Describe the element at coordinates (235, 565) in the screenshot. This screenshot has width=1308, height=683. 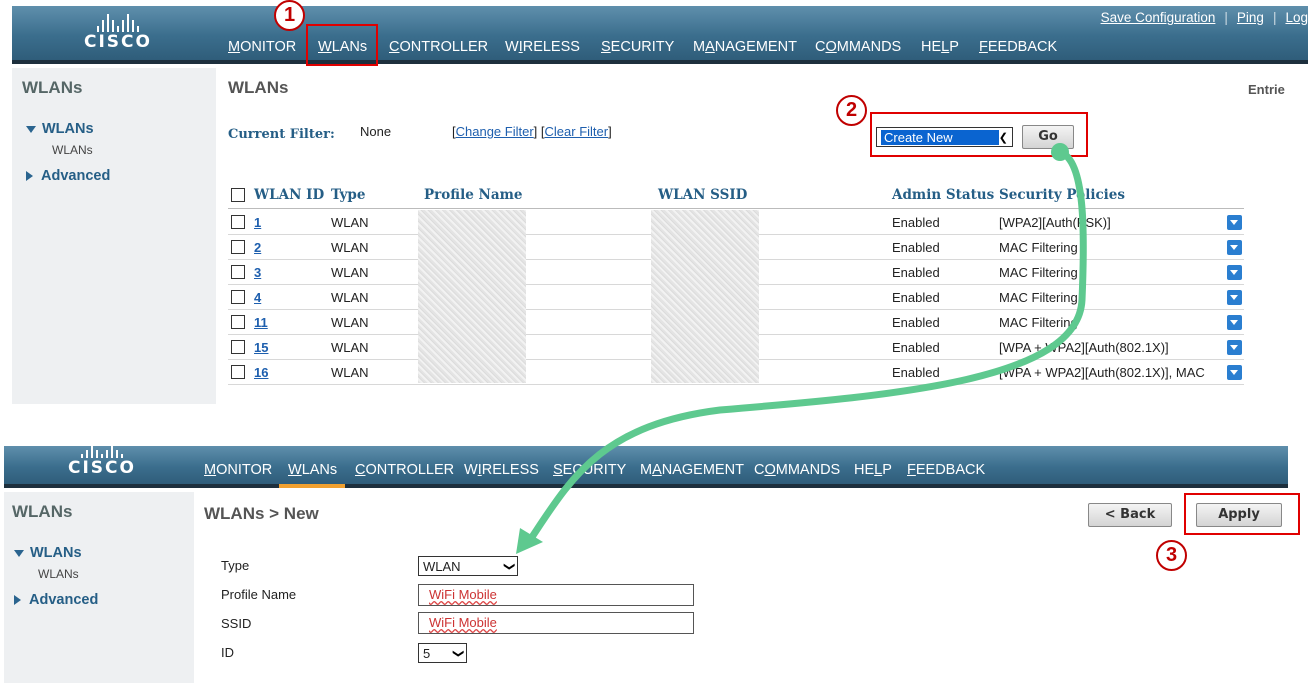
I see `type-label: Type` at that location.